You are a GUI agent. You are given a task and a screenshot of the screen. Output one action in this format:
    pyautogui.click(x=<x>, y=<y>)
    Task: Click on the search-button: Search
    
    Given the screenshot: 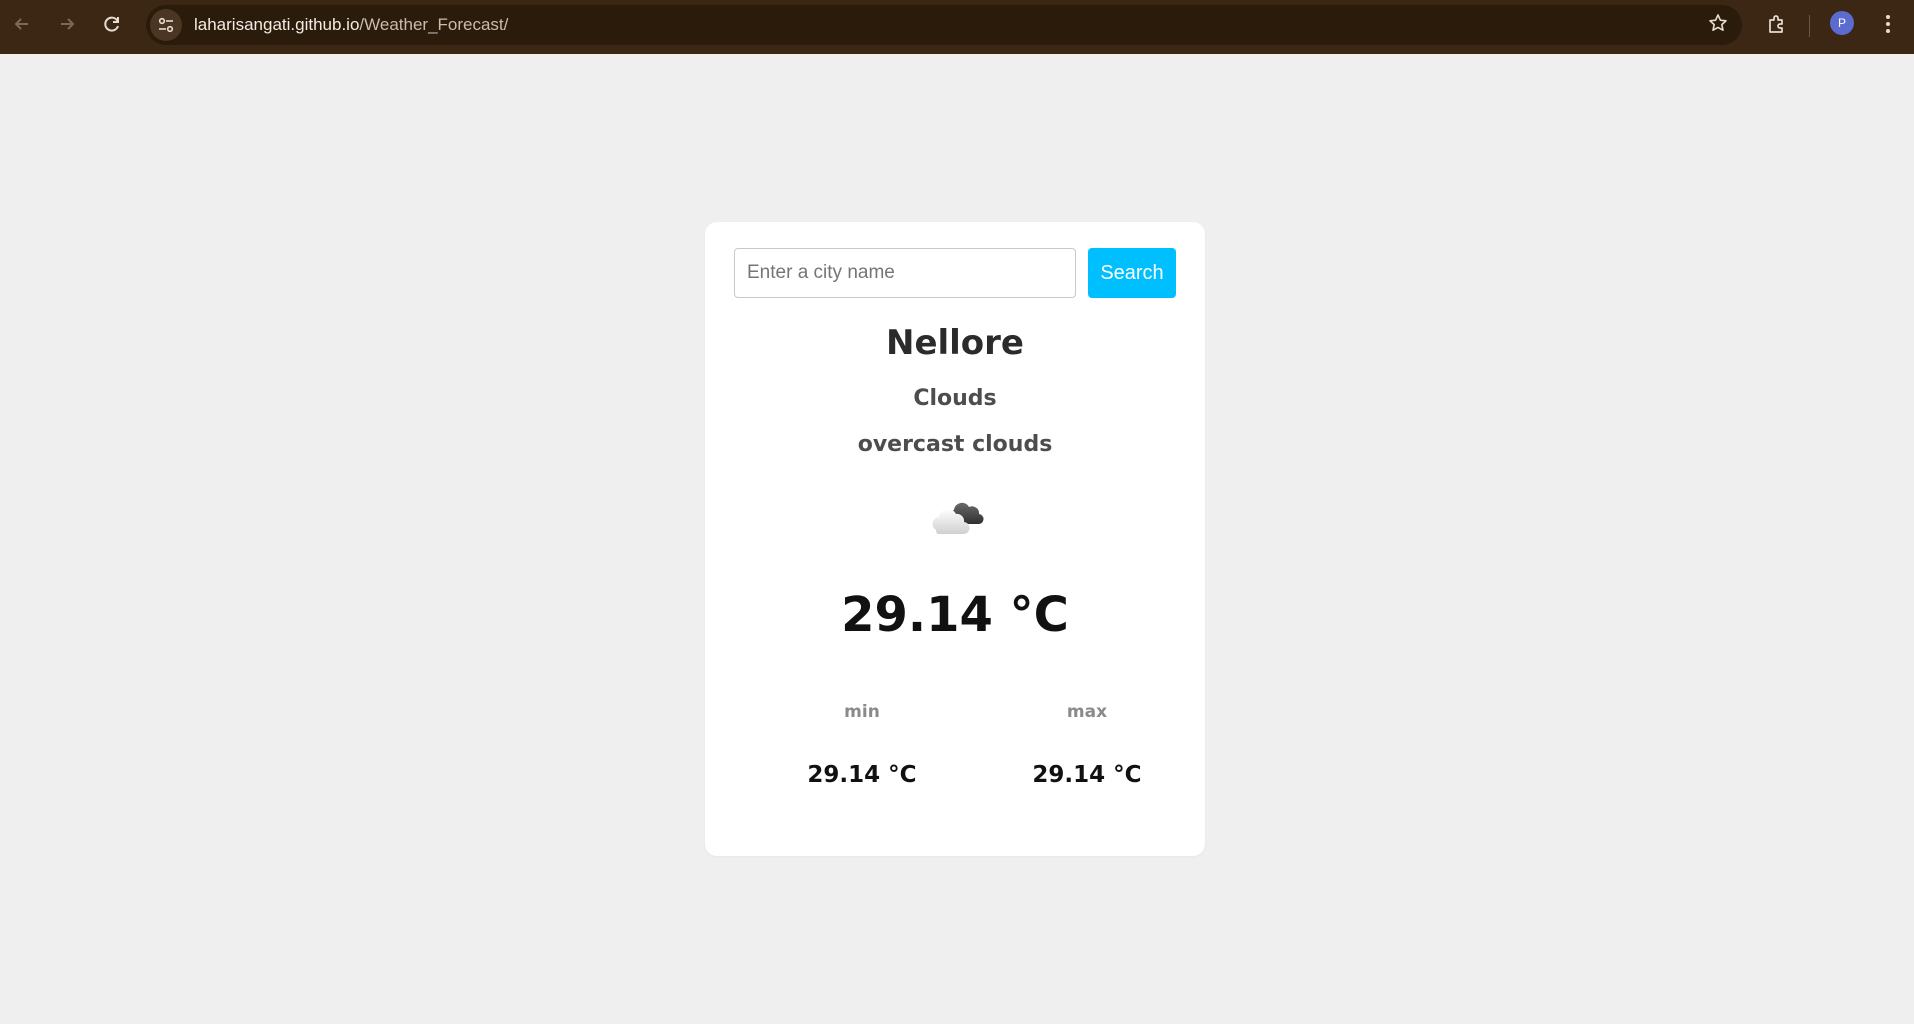 What is the action you would take?
    pyautogui.click(x=1132, y=273)
    